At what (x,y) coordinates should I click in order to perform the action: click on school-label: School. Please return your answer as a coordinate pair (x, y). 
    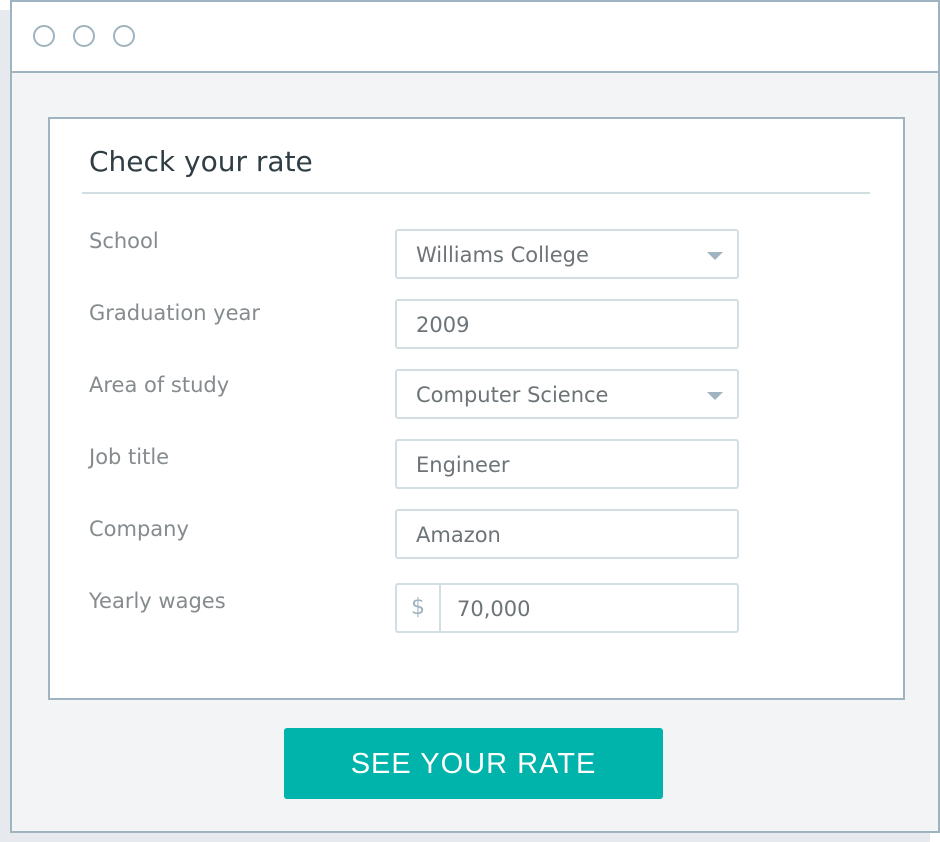
    Looking at the image, I should click on (124, 241).